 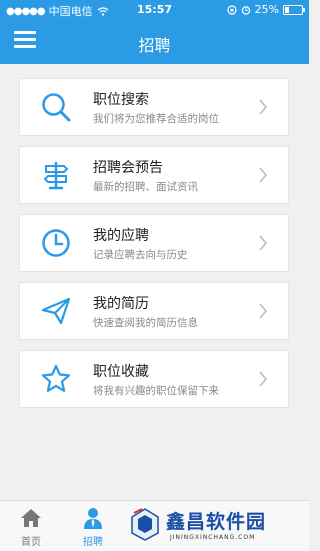 I want to click on alarm-icon, so click(x=245, y=10).